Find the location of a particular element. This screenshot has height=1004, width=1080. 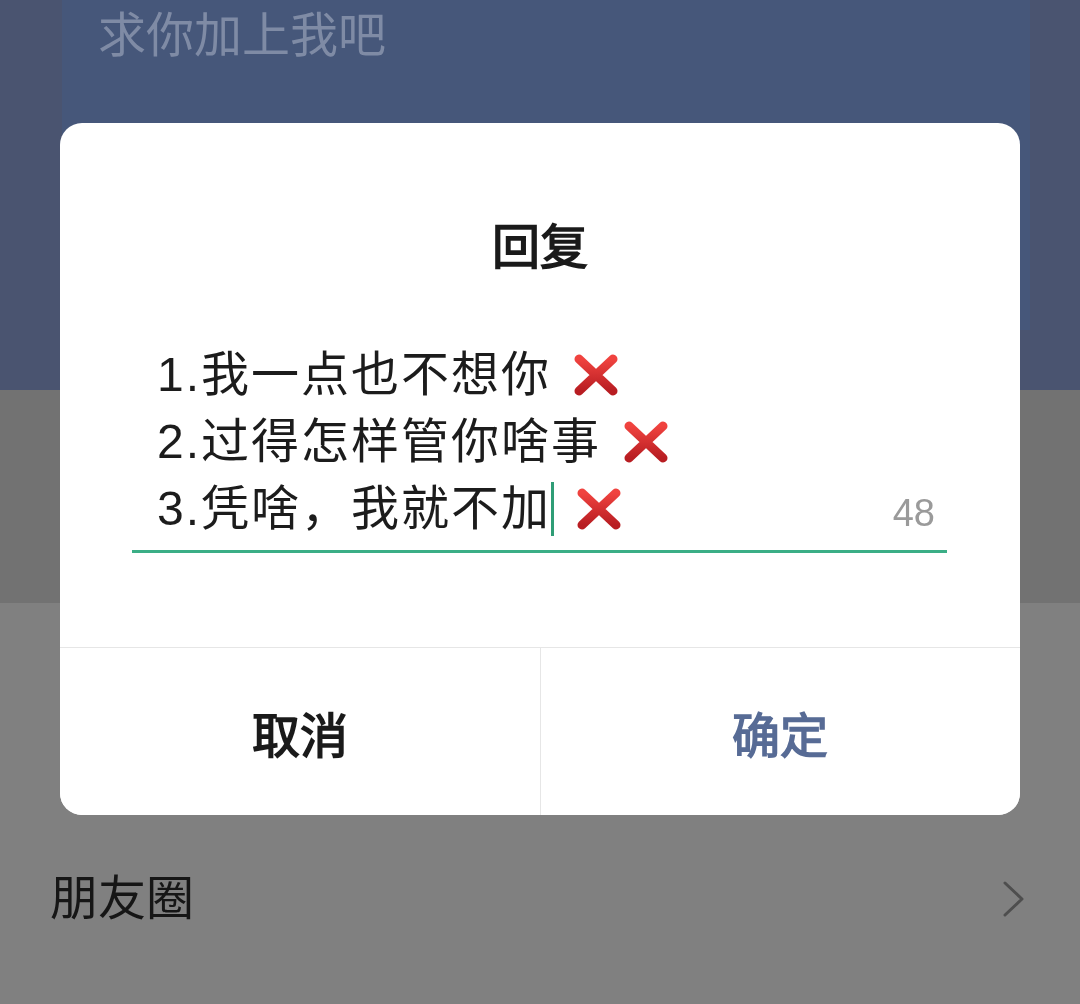

list-item: 朋友圈 is located at coordinates (540, 899).